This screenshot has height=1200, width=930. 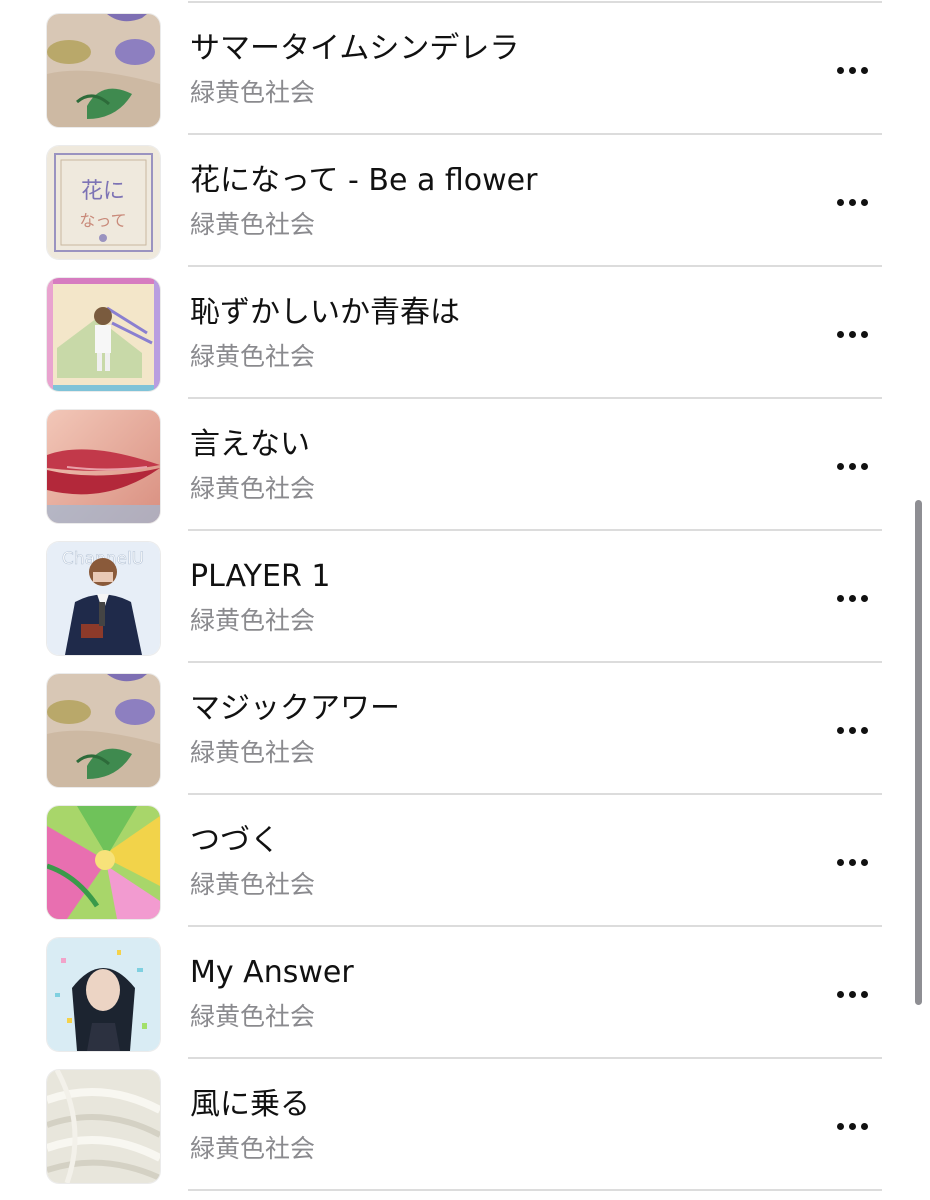 I want to click on scrollbar-thumb, so click(x=918, y=752).